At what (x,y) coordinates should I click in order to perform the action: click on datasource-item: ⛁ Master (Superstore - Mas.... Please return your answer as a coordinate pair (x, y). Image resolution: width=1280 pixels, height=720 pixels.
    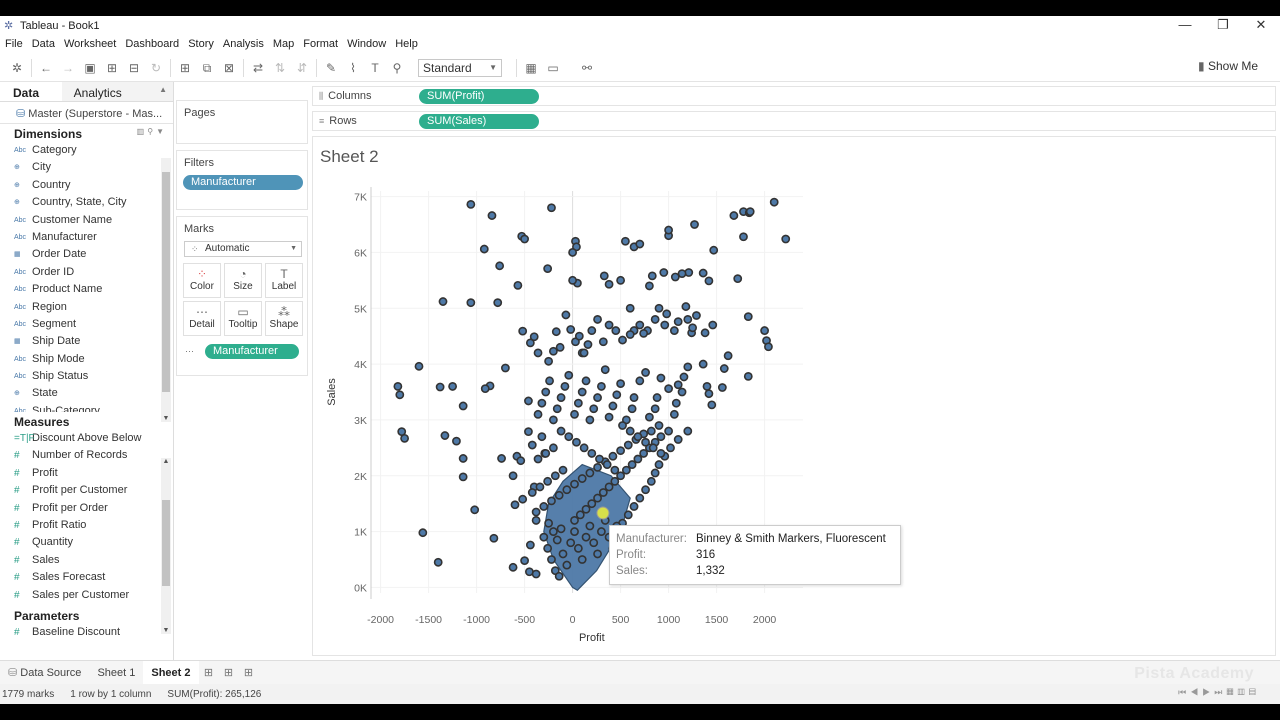
    Looking at the image, I should click on (86, 113).